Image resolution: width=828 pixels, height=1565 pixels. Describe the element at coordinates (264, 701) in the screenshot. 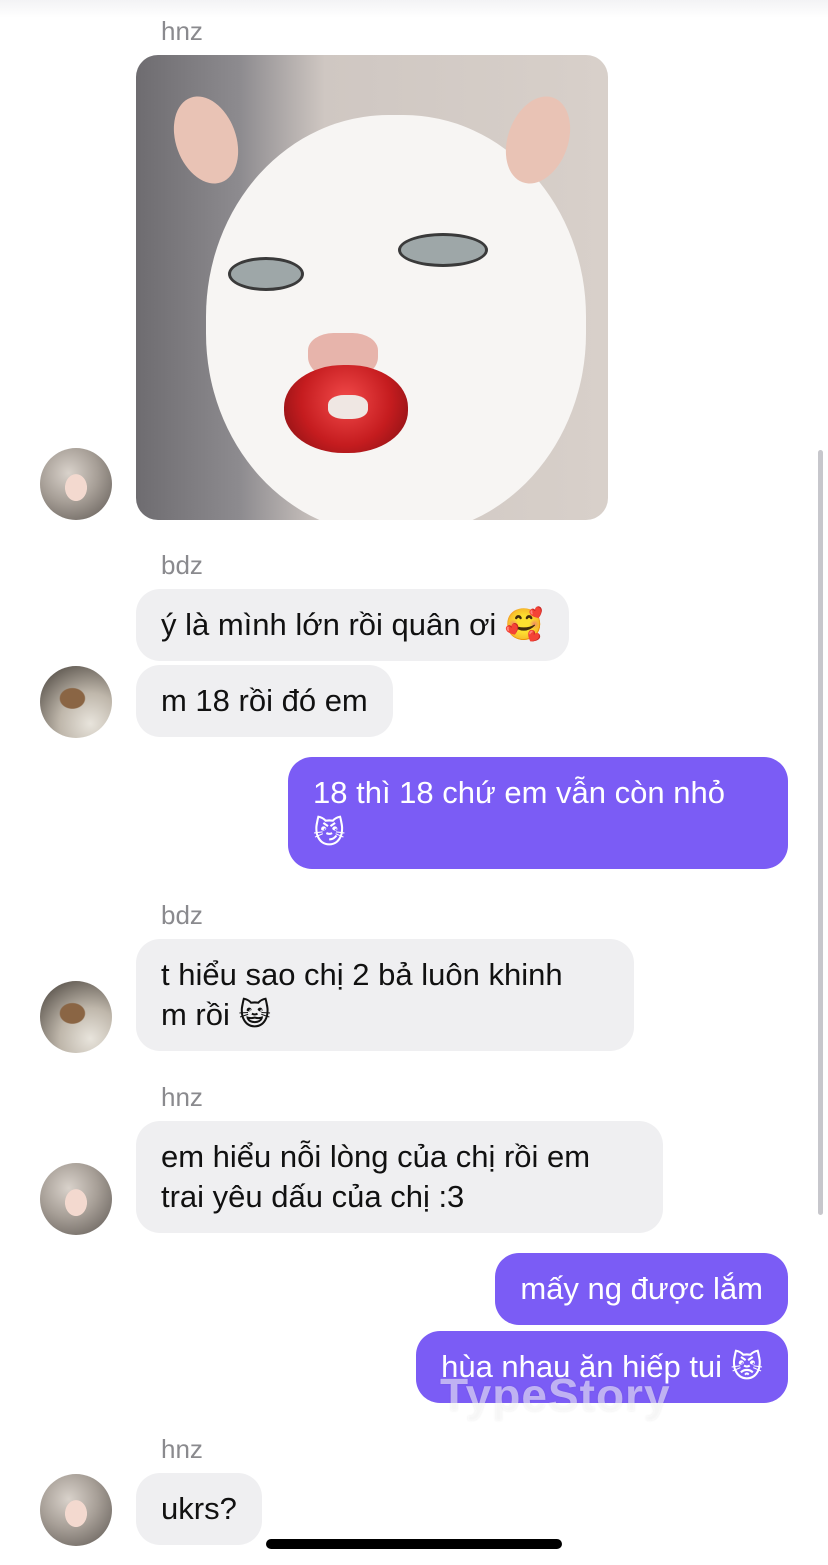

I see `message-bubble: m 18 rồi đó em` at that location.